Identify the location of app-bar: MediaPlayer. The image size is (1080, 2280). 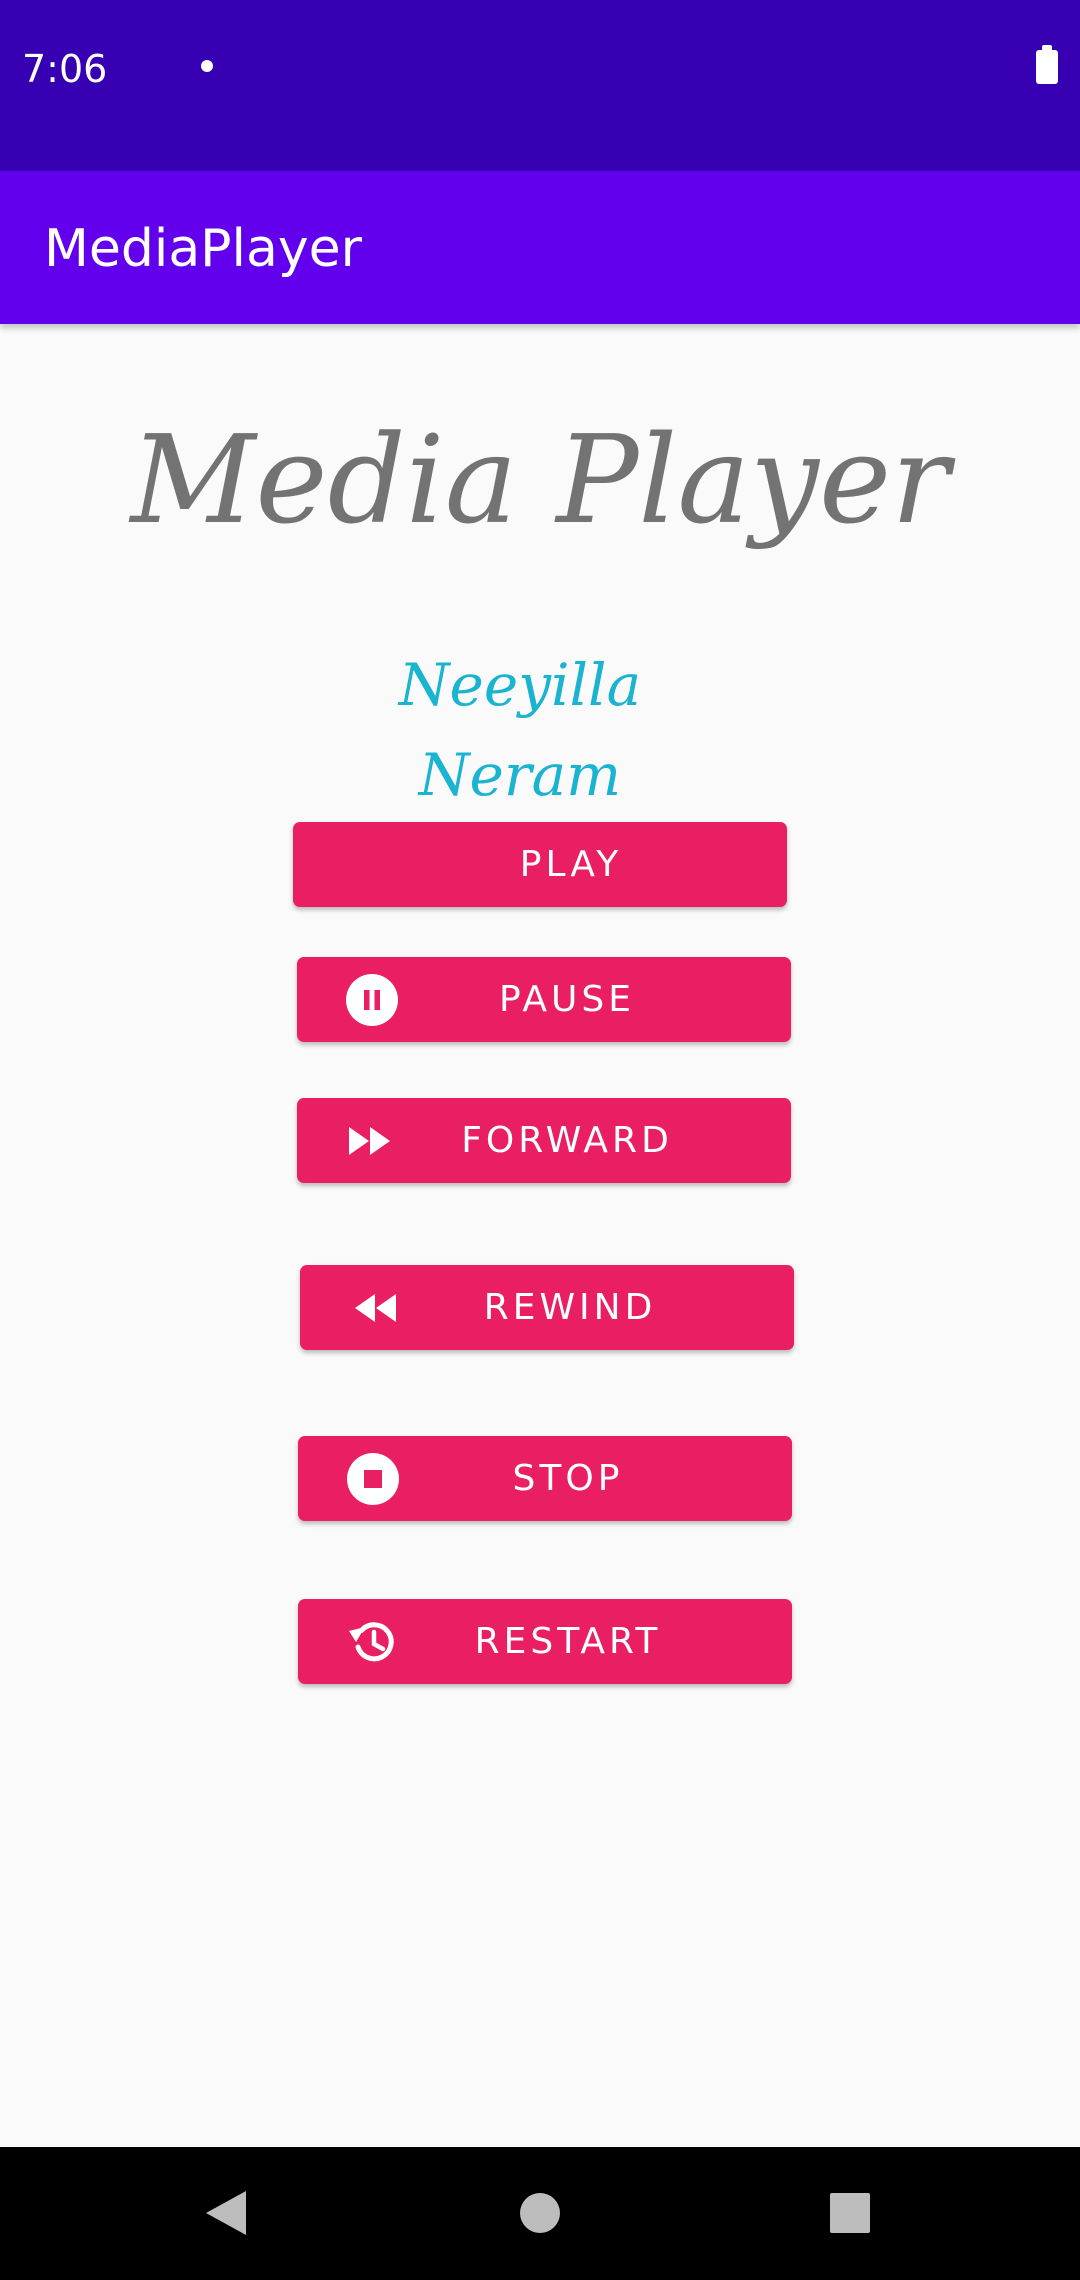
(540, 247).